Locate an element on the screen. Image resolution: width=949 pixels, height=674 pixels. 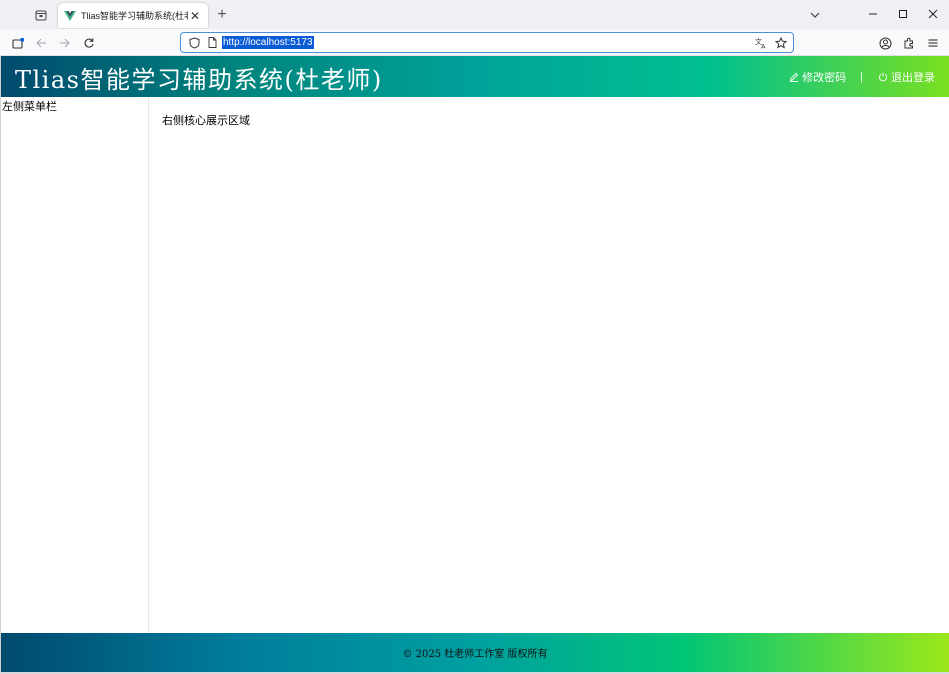
close-icon: ✕ is located at coordinates (195, 16).